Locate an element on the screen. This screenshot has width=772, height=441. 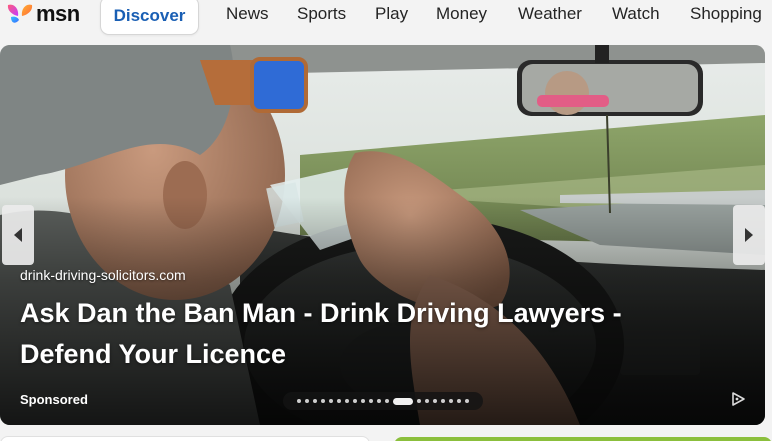
carousel-prev-button is located at coordinates (18, 235).